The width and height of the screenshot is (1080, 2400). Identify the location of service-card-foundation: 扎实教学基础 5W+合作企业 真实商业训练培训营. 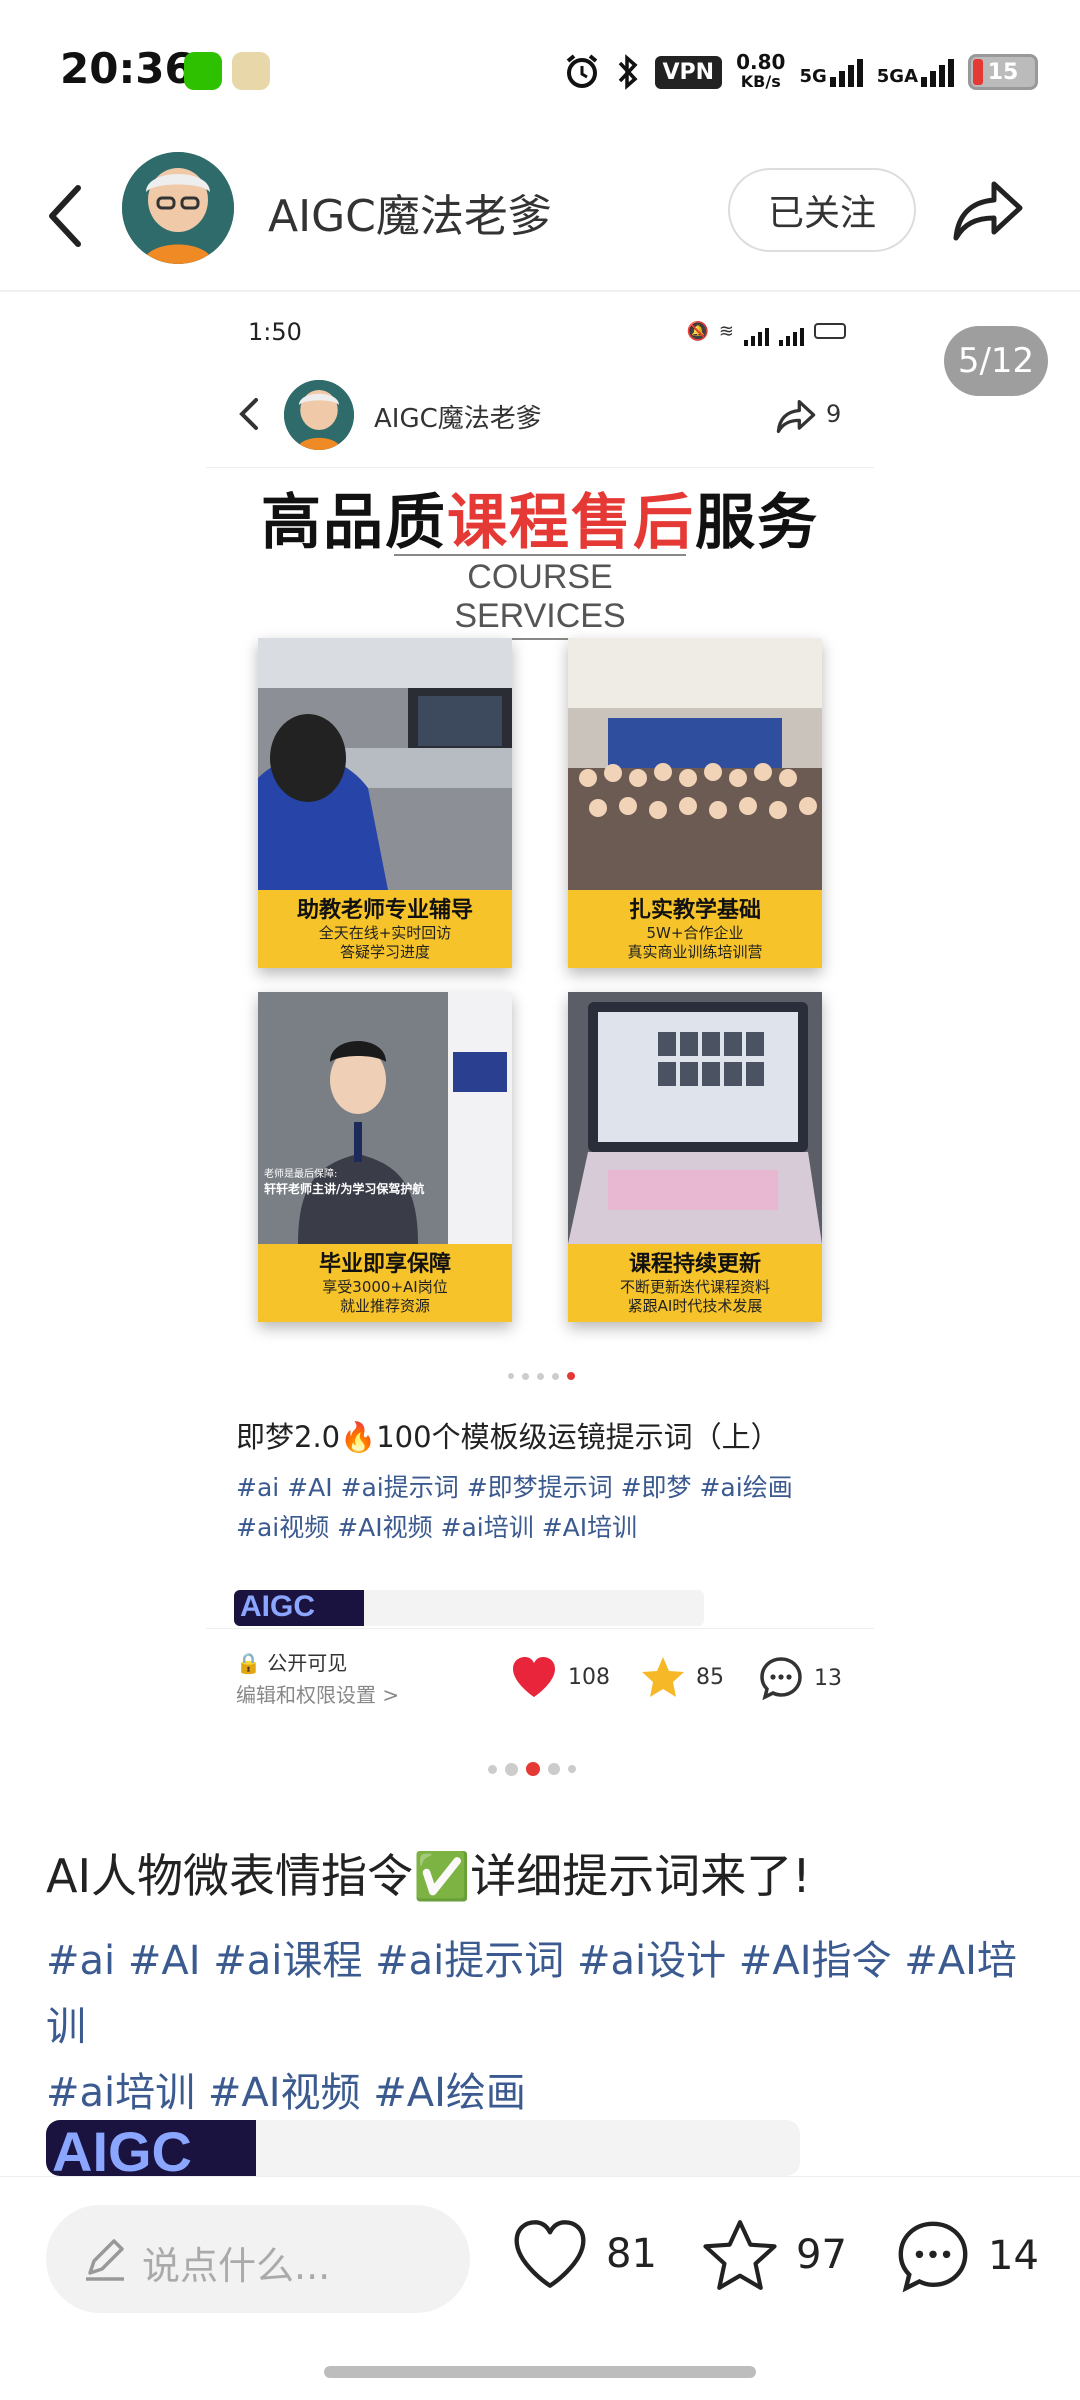
(695, 803).